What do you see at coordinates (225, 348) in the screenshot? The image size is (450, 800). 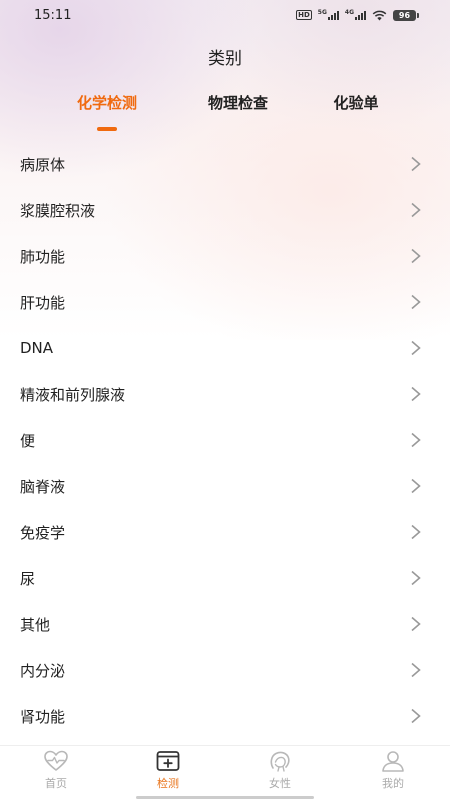 I see `list-item: DNA` at bounding box center [225, 348].